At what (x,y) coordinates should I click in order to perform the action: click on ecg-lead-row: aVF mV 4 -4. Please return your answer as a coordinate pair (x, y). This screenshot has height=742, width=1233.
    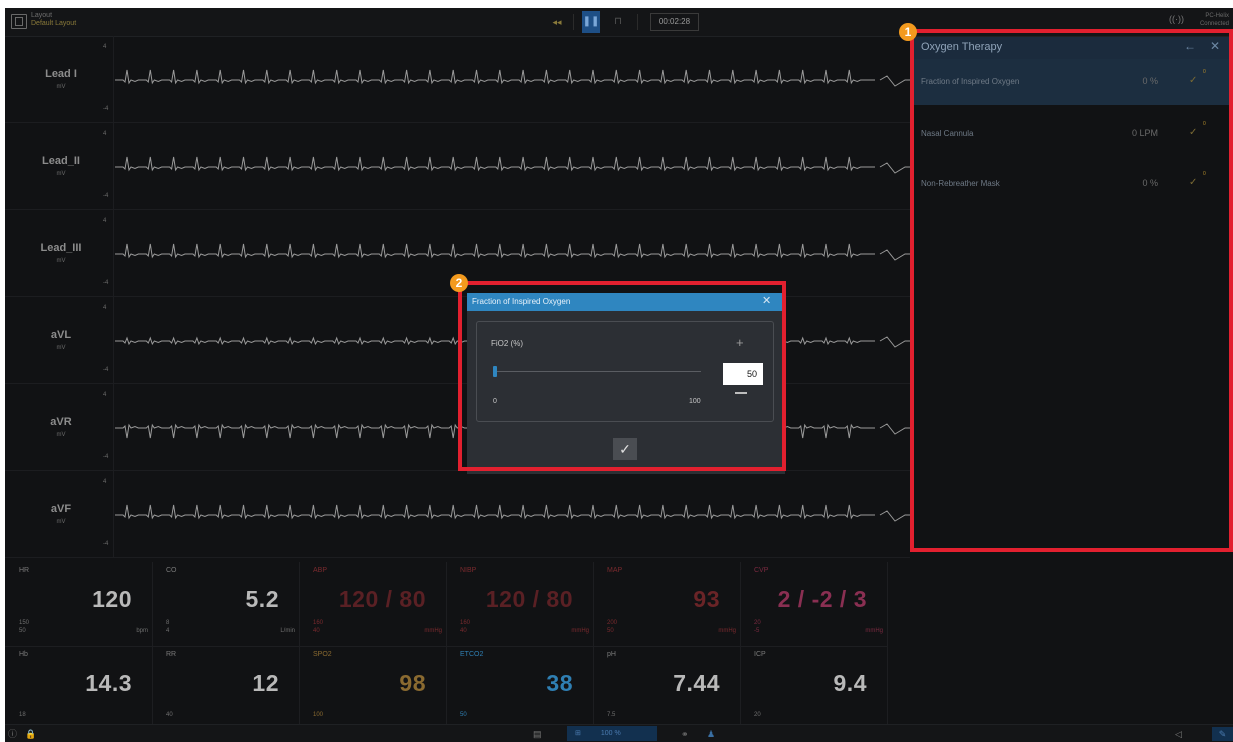
    Looking at the image, I should click on (457, 514).